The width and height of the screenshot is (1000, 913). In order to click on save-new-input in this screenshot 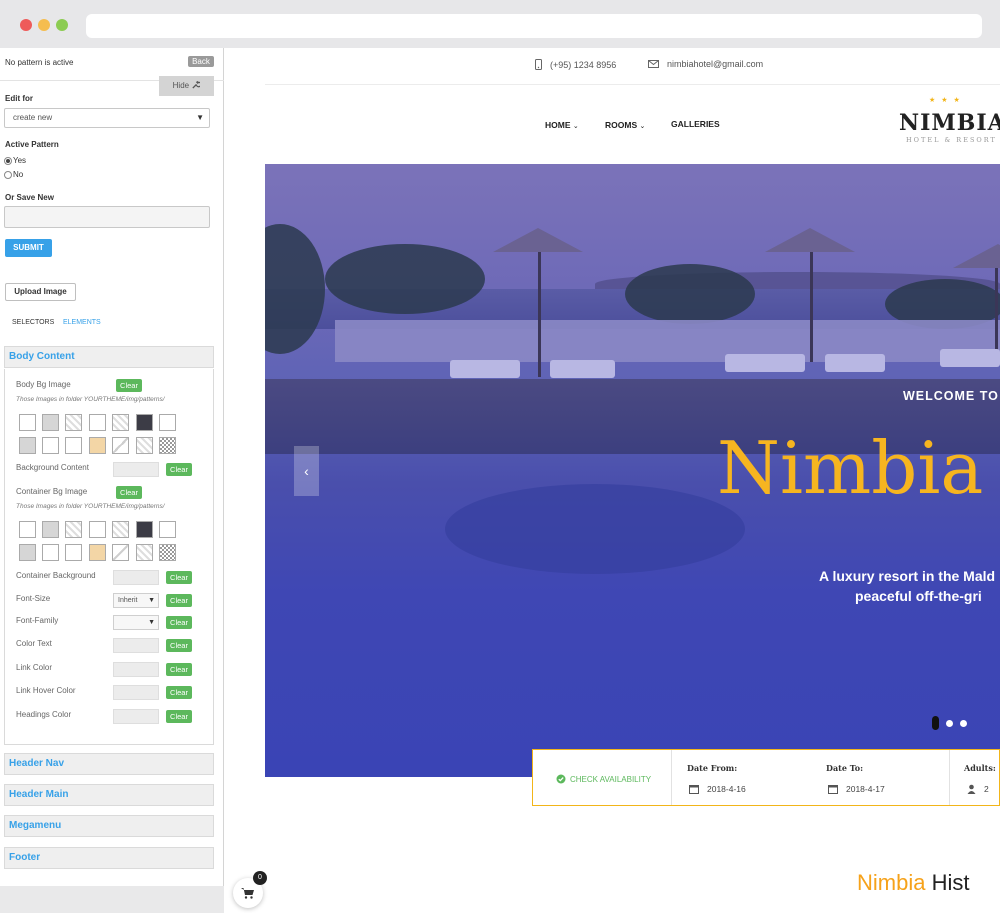, I will do `click(107, 217)`.